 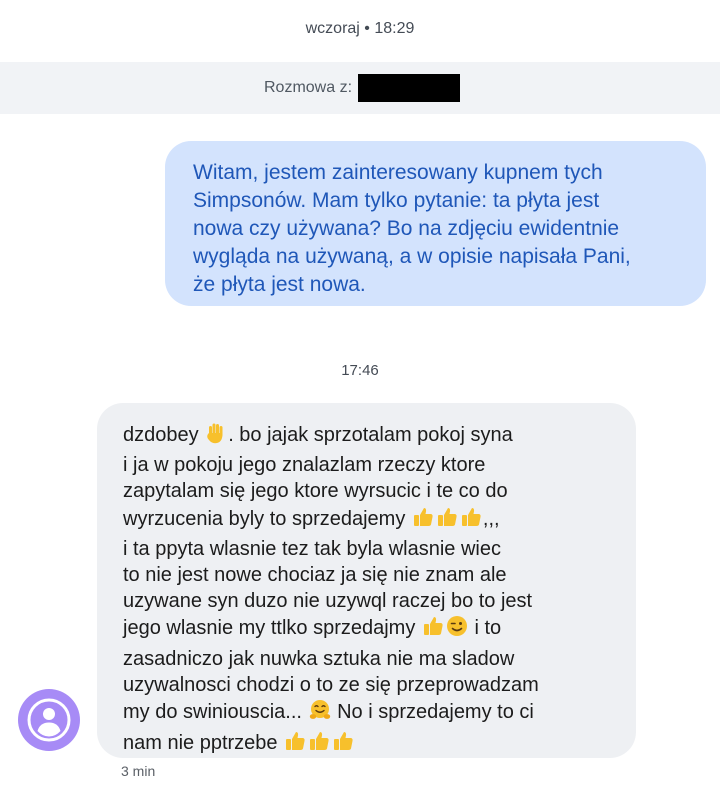 I want to click on incoming-line: dzdobey . bo jajak sprzotalam pokoj syna, so click(x=372, y=436).